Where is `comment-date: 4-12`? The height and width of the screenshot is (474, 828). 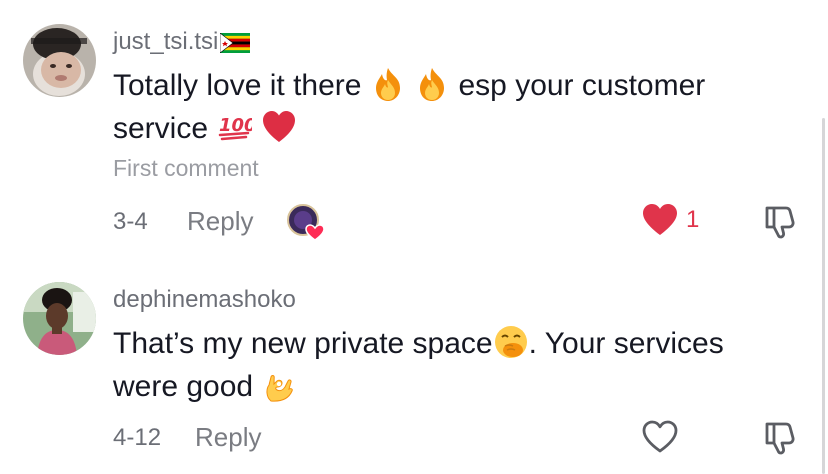
comment-date: 4-12 is located at coordinates (137, 437).